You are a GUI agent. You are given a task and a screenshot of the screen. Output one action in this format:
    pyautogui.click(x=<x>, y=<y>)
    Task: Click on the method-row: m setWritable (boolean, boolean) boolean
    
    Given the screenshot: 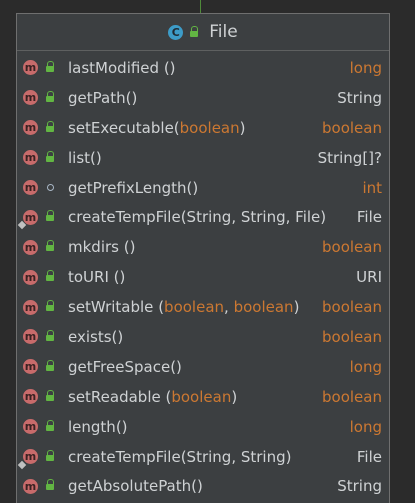 What is the action you would take?
    pyautogui.click(x=203, y=307)
    